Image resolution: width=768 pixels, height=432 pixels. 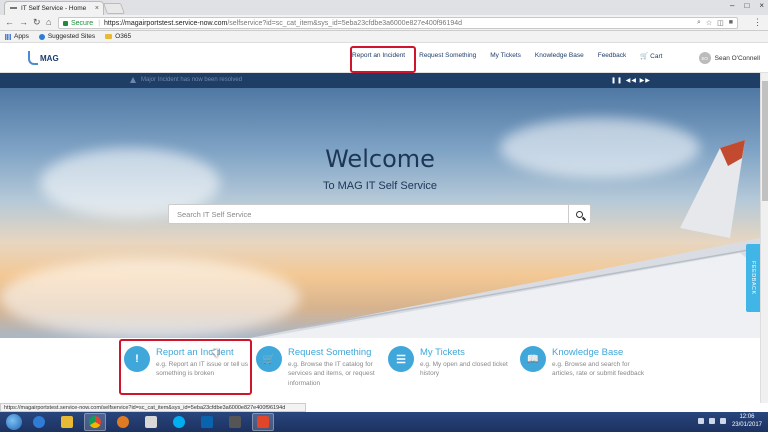 What do you see at coordinates (179, 422) in the screenshot?
I see `taskbar-skype` at bounding box center [179, 422].